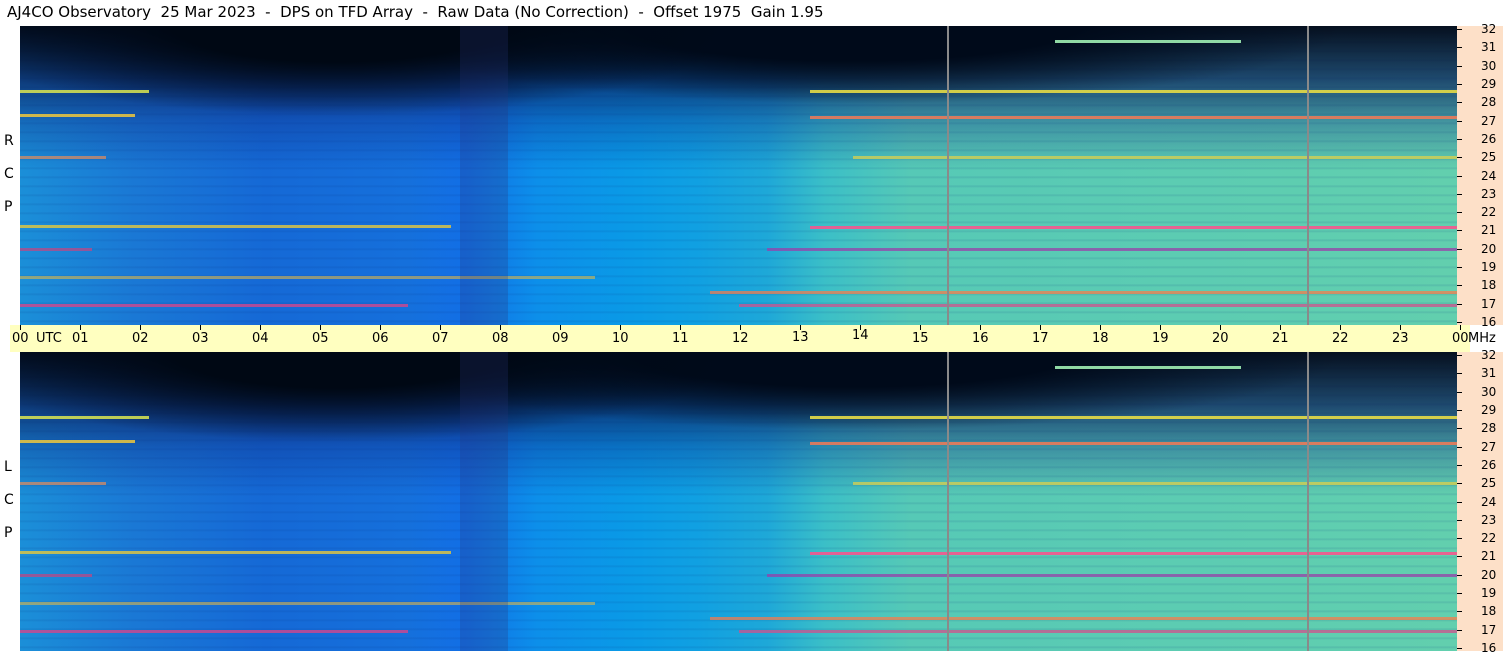  What do you see at coordinates (1489, 428) in the screenshot?
I see `freq-label: 28` at bounding box center [1489, 428].